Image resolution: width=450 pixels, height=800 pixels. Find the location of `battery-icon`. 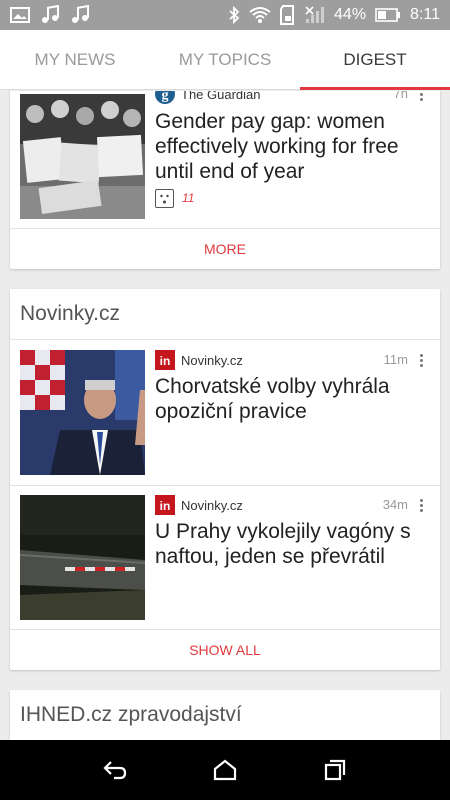

battery-icon is located at coordinates (388, 15).